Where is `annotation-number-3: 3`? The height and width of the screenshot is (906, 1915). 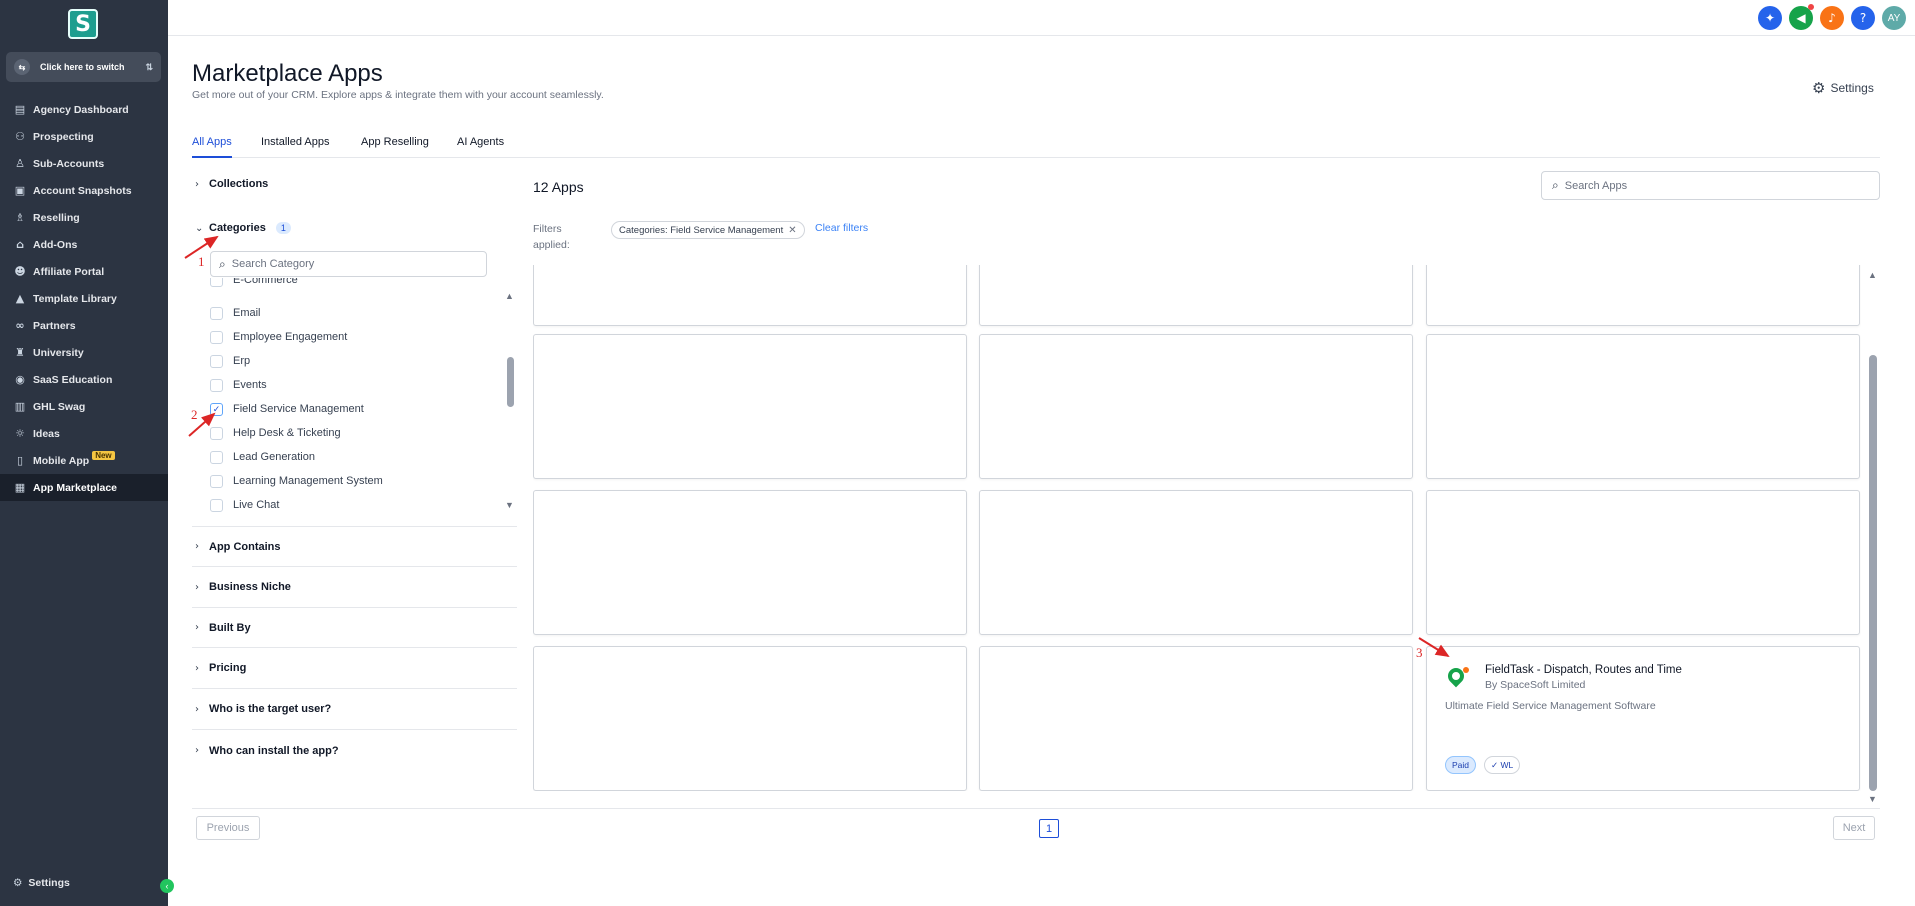
annotation-number-3: 3 is located at coordinates (1419, 652).